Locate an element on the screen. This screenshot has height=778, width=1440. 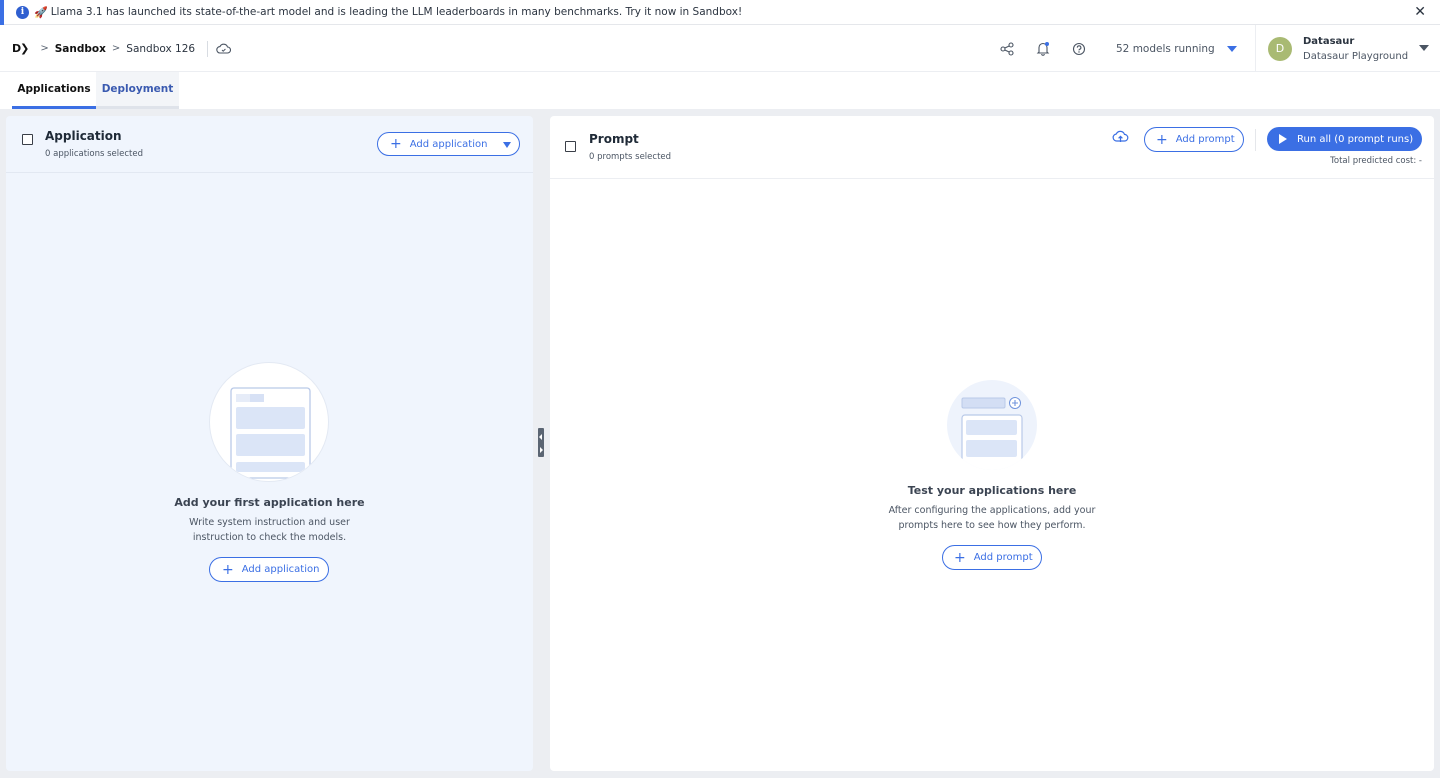
prompt-title: Prompt is located at coordinates (614, 139).